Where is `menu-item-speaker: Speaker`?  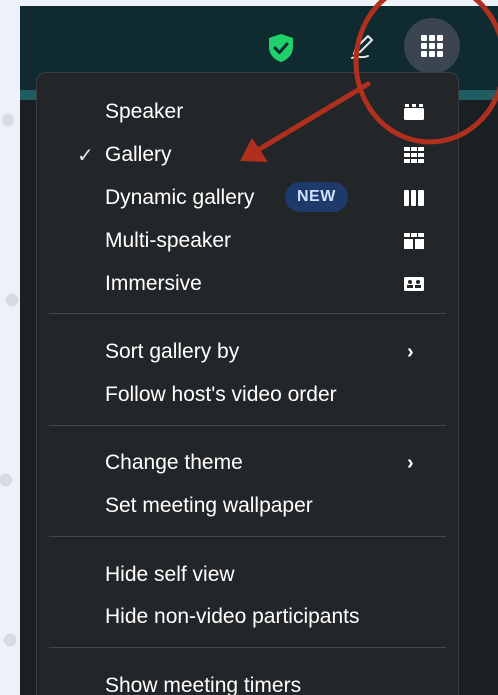 menu-item-speaker: Speaker is located at coordinates (247, 112).